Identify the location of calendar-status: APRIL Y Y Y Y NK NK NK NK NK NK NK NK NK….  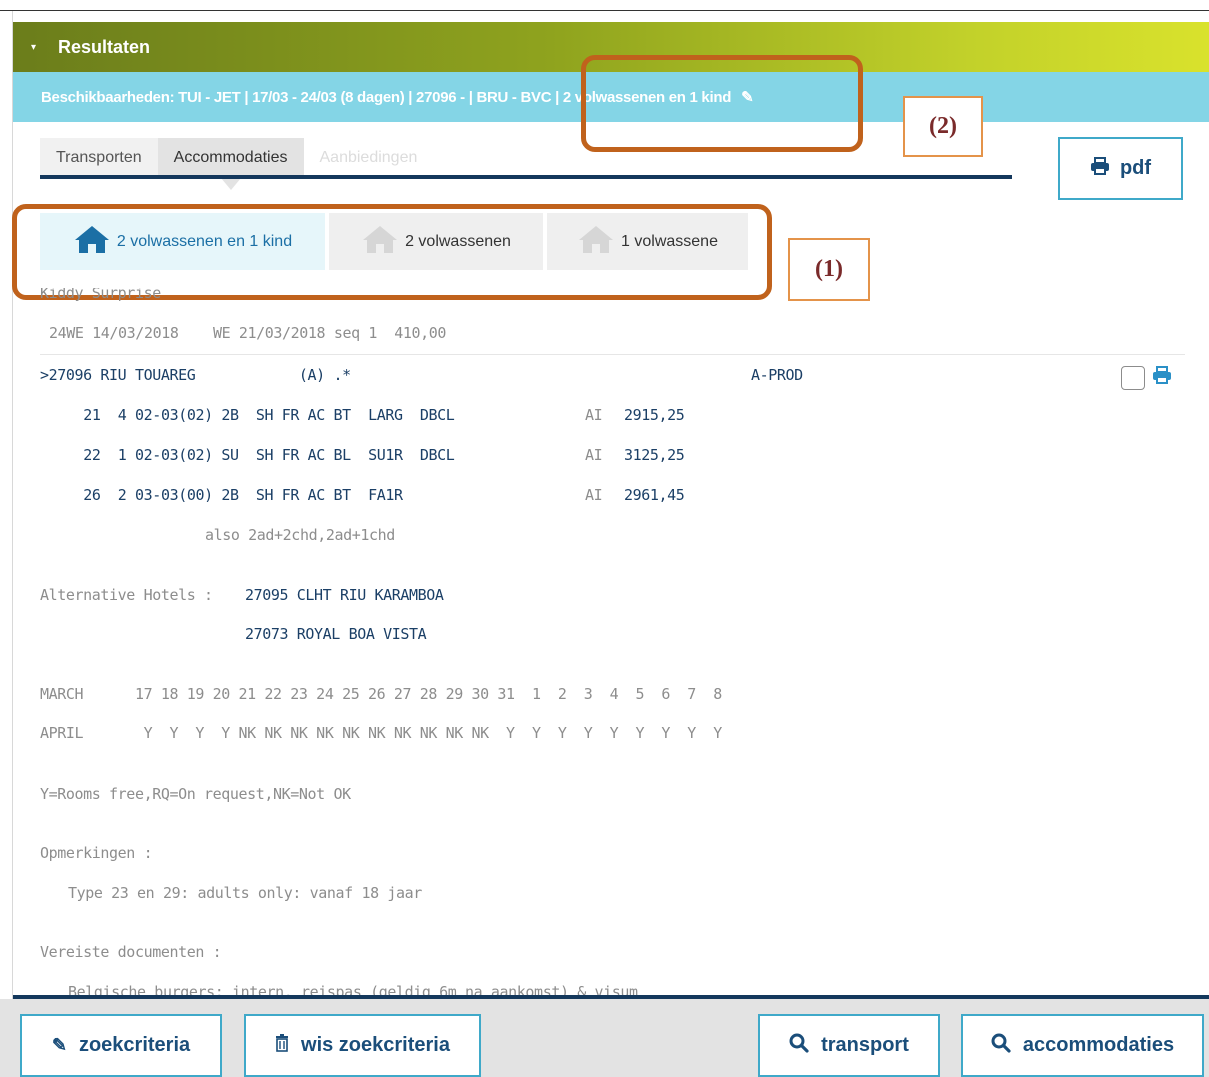
(381, 733).